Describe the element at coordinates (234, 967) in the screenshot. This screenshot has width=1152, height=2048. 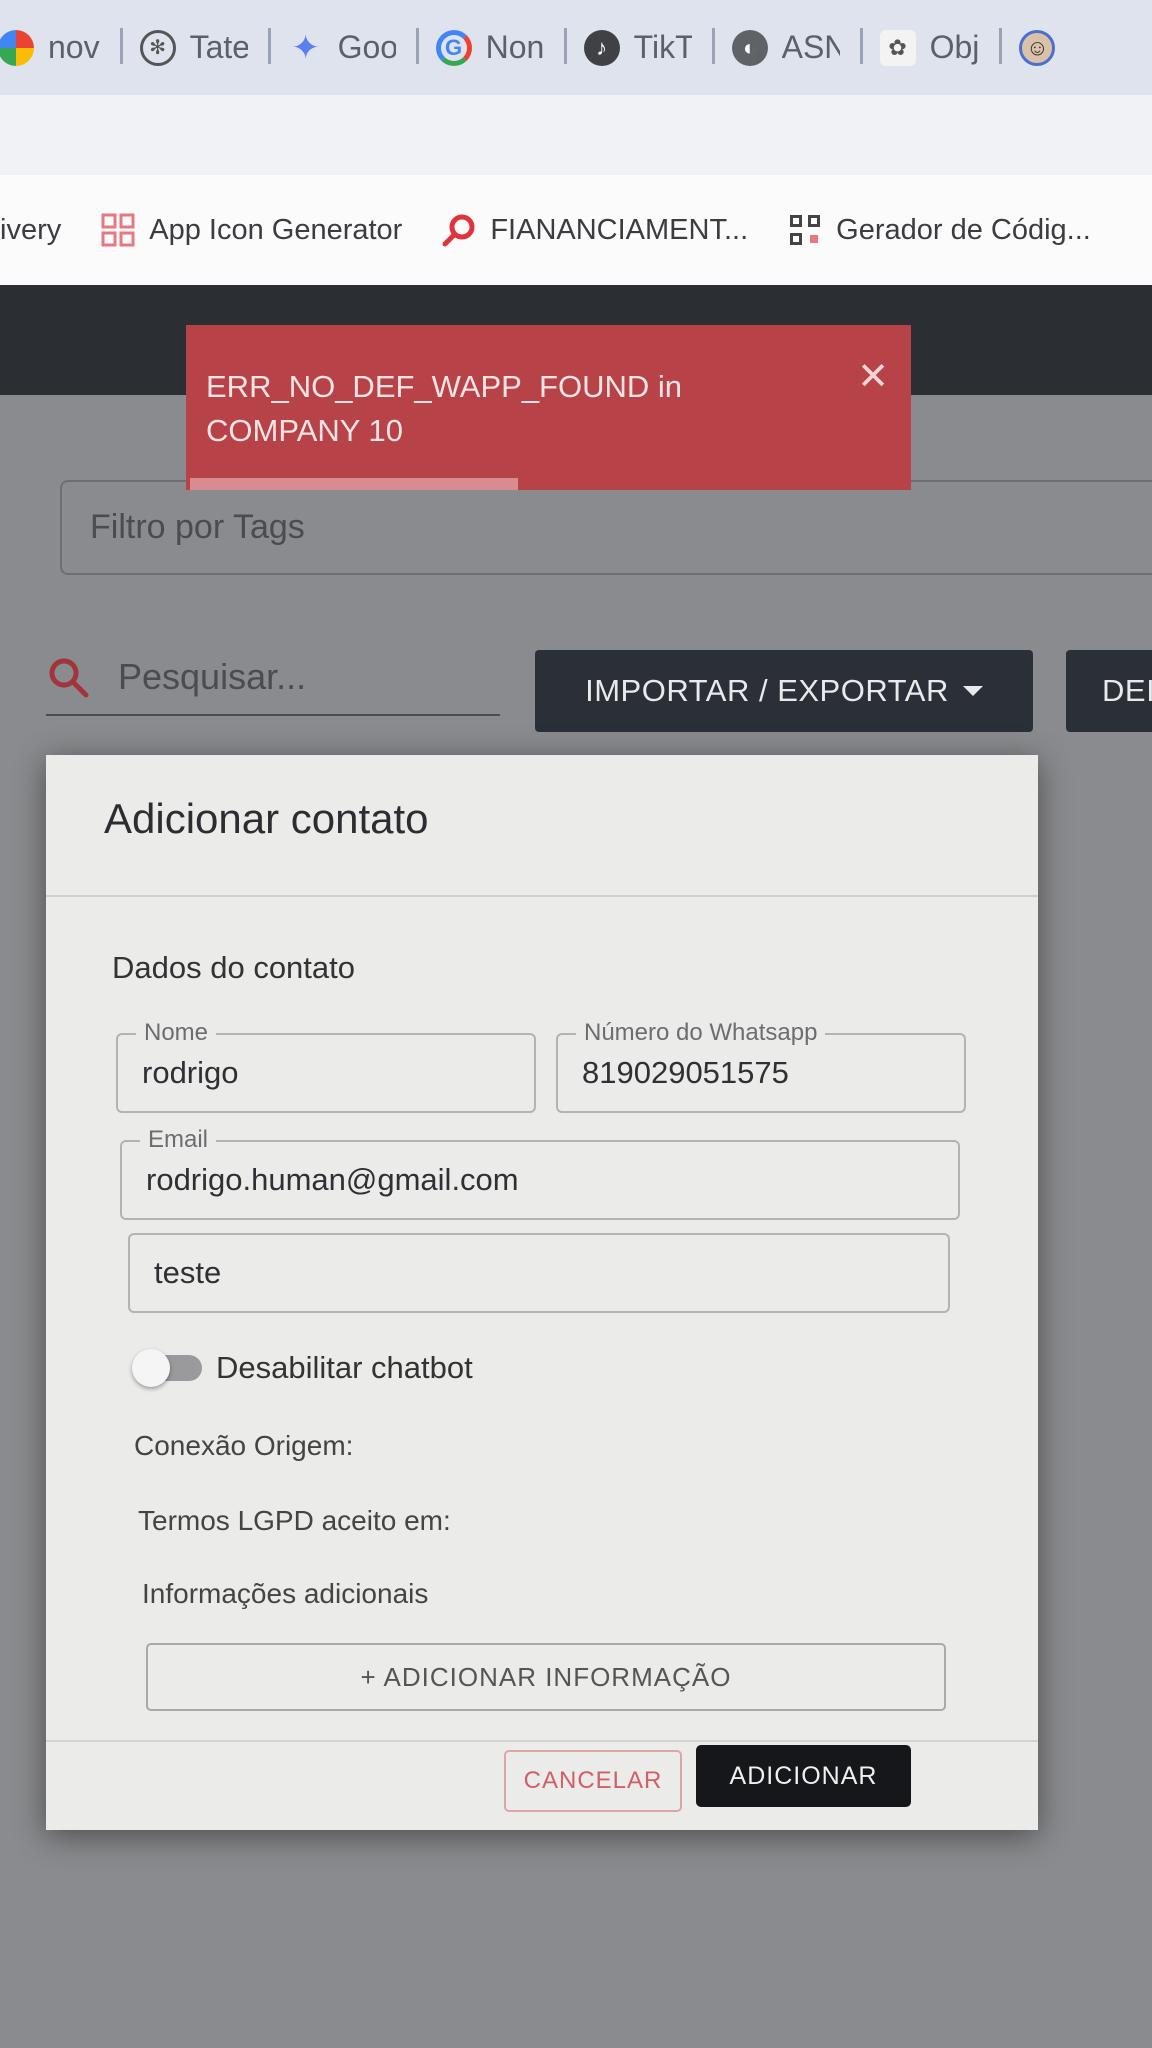
I see `section-title: Dados do contato` at that location.